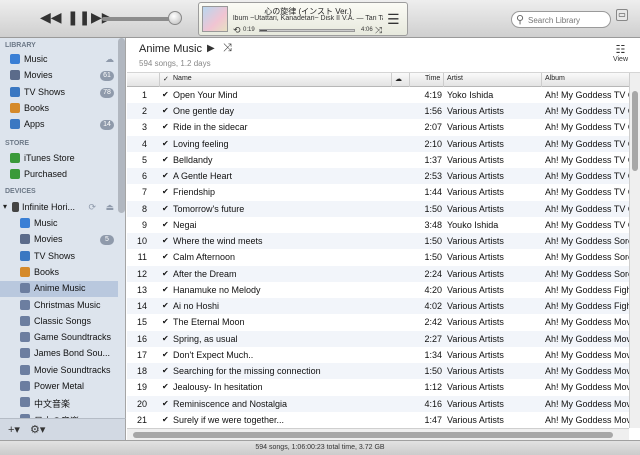 This screenshot has width=640, height=455. What do you see at coordinates (78, 17) in the screenshot?
I see `pause-button: ❚❚` at bounding box center [78, 17].